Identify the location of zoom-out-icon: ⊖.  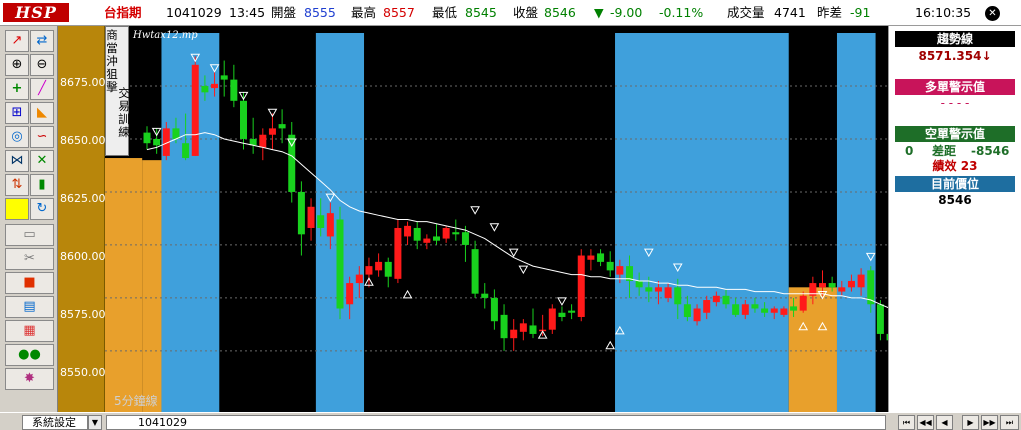
(42, 65).